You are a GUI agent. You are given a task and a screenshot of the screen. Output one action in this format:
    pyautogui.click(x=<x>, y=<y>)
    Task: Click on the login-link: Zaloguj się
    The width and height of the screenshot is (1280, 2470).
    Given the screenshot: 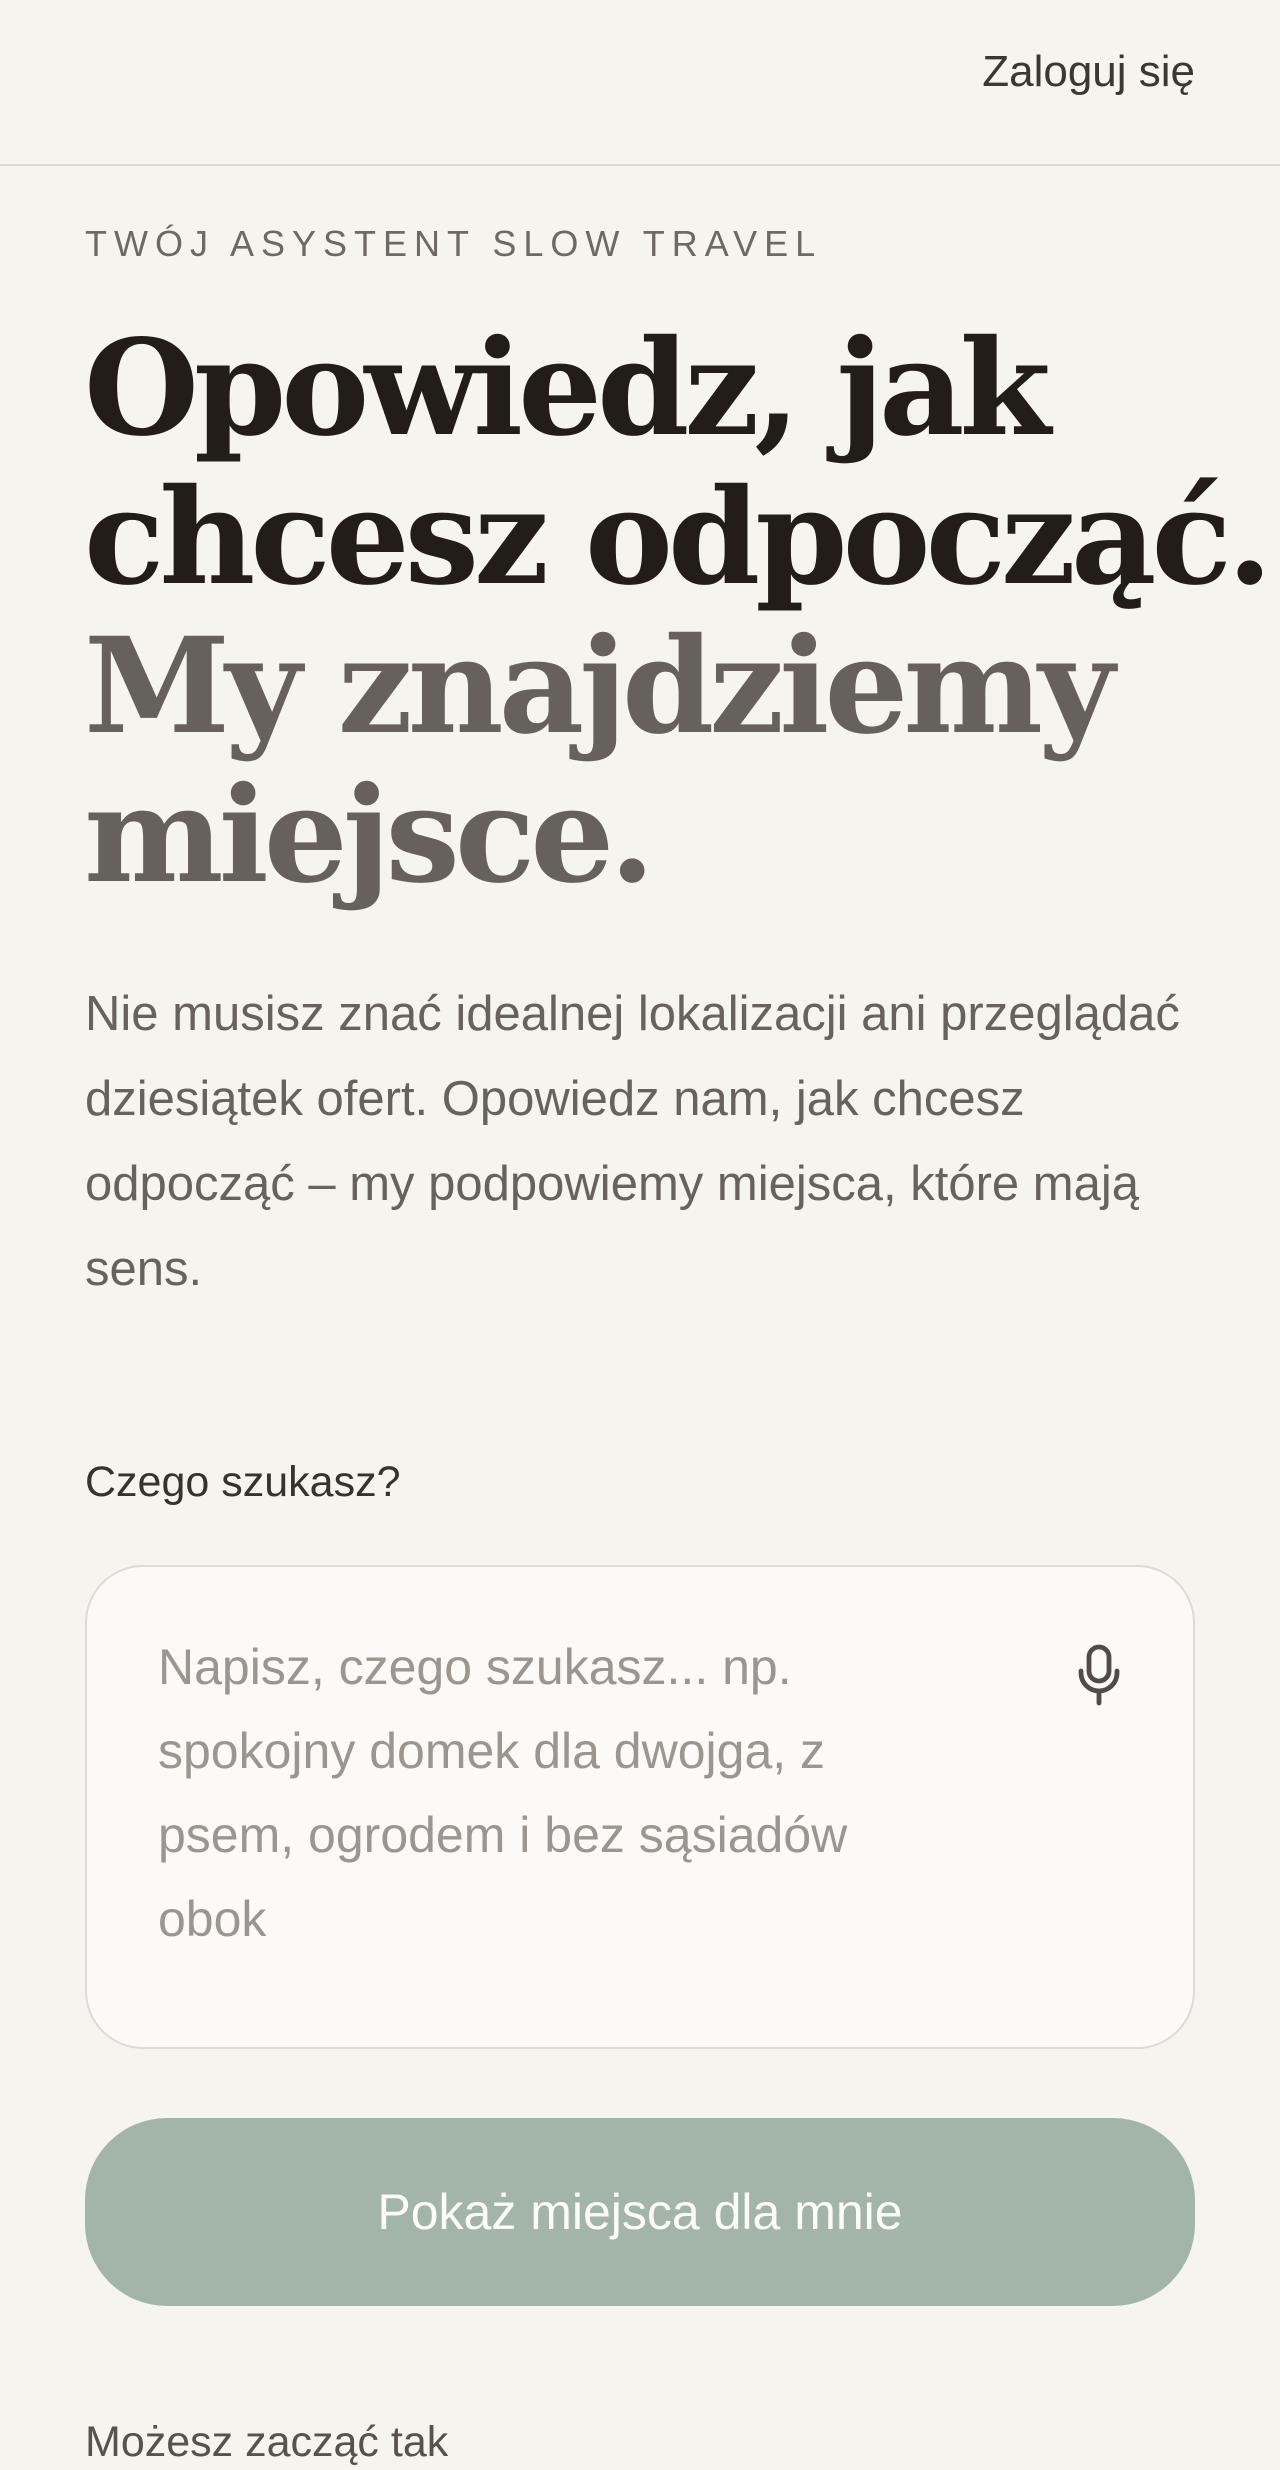 What is the action you would take?
    pyautogui.click(x=1088, y=72)
    